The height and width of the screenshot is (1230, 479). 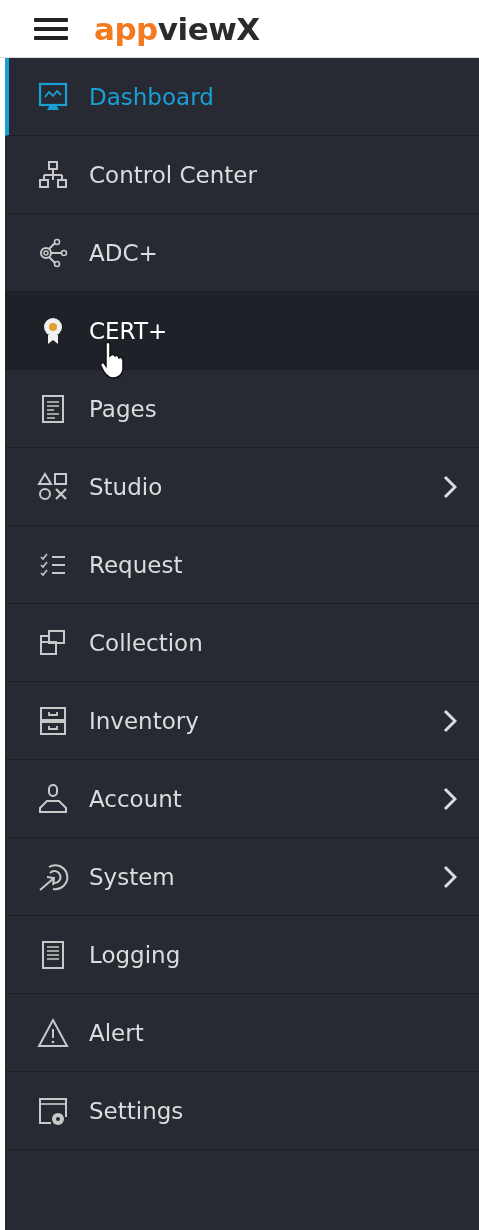 I want to click on shapes-icon, so click(x=53, y=486).